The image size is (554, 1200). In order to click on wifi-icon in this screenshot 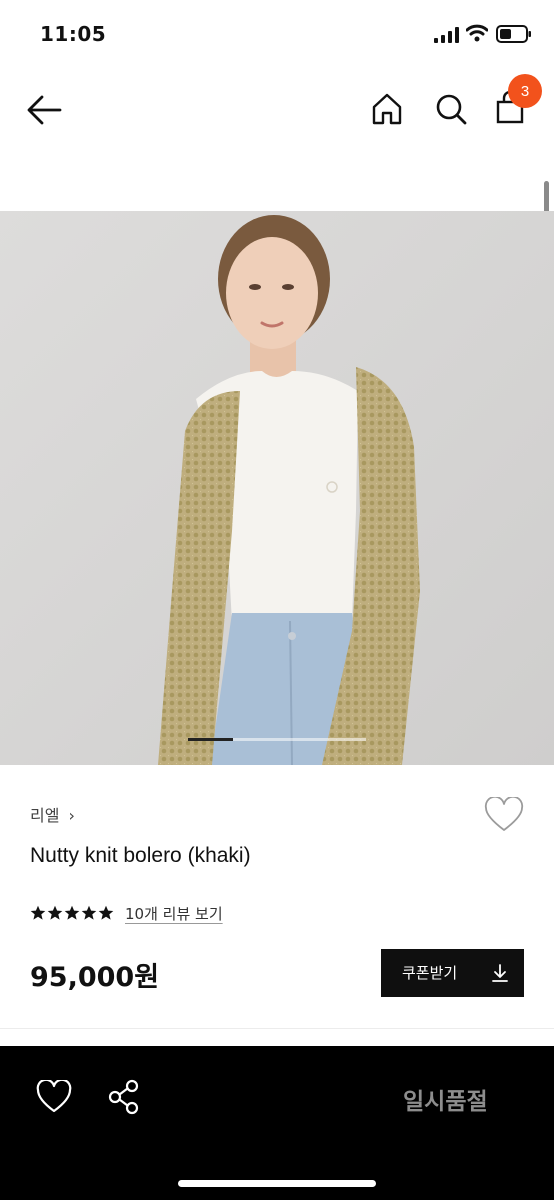, I will do `click(477, 33)`.